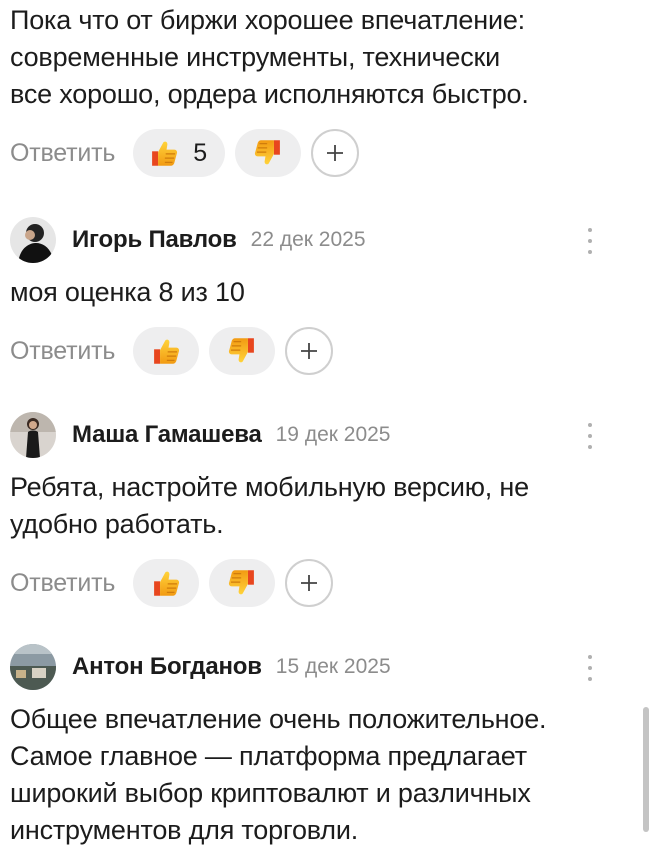 This screenshot has width=657, height=853. I want to click on comment-header: Антон Богданов 15 дек 2025, so click(323, 667).